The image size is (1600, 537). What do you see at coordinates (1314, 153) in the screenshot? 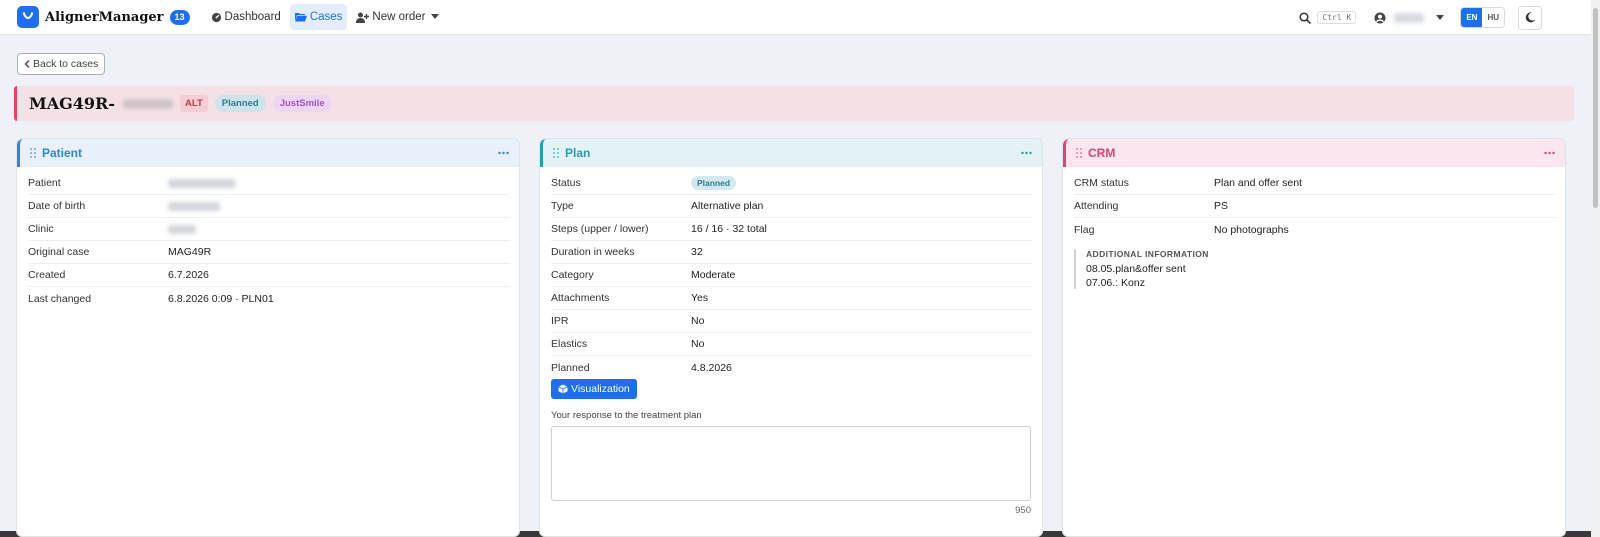
I see `crm-card-header: CRM` at bounding box center [1314, 153].